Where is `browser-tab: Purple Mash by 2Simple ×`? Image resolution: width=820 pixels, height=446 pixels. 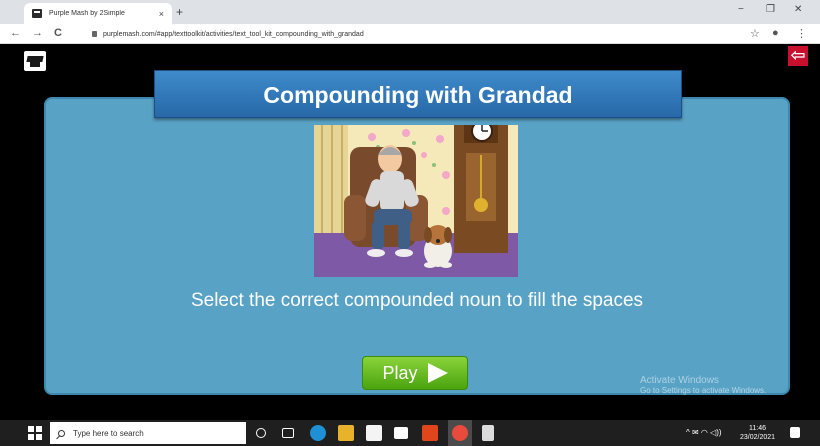
browser-tab: Purple Mash by 2Simple × is located at coordinates (98, 13).